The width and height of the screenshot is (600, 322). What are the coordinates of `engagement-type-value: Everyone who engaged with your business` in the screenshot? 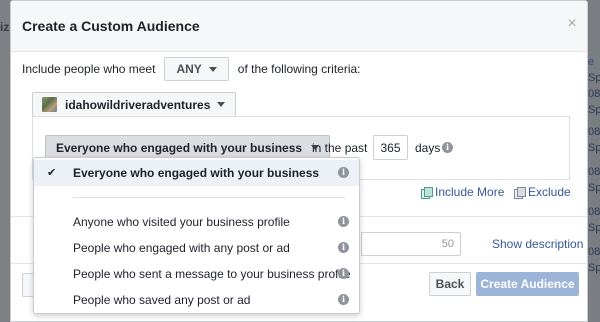 It's located at (179, 147).